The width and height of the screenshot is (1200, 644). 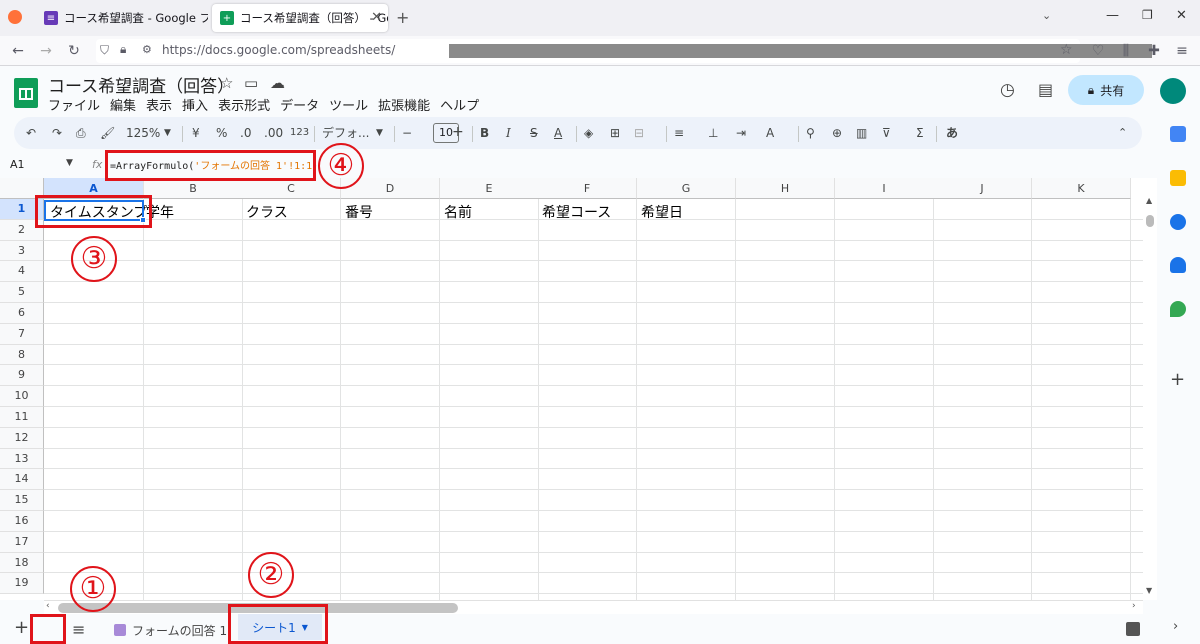 What do you see at coordinates (1154, 51) in the screenshot?
I see `extensions-icon: ✚` at bounding box center [1154, 51].